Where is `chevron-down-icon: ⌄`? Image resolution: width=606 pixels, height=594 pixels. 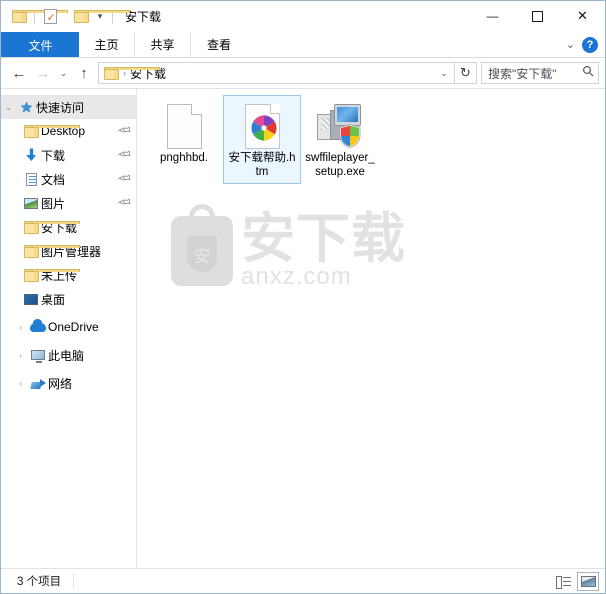 chevron-down-icon: ⌄ is located at coordinates (8, 107).